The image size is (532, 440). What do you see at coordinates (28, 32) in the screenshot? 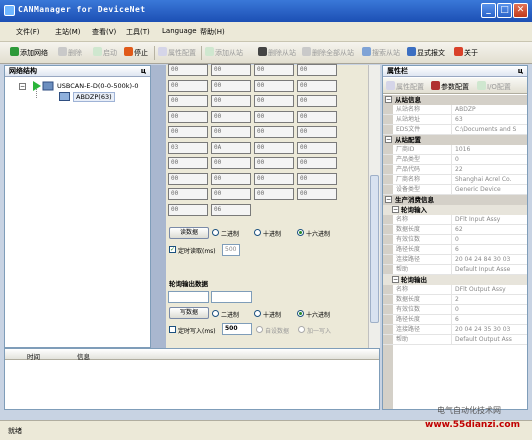
I see `menu-file: 文件(F)` at bounding box center [28, 32].